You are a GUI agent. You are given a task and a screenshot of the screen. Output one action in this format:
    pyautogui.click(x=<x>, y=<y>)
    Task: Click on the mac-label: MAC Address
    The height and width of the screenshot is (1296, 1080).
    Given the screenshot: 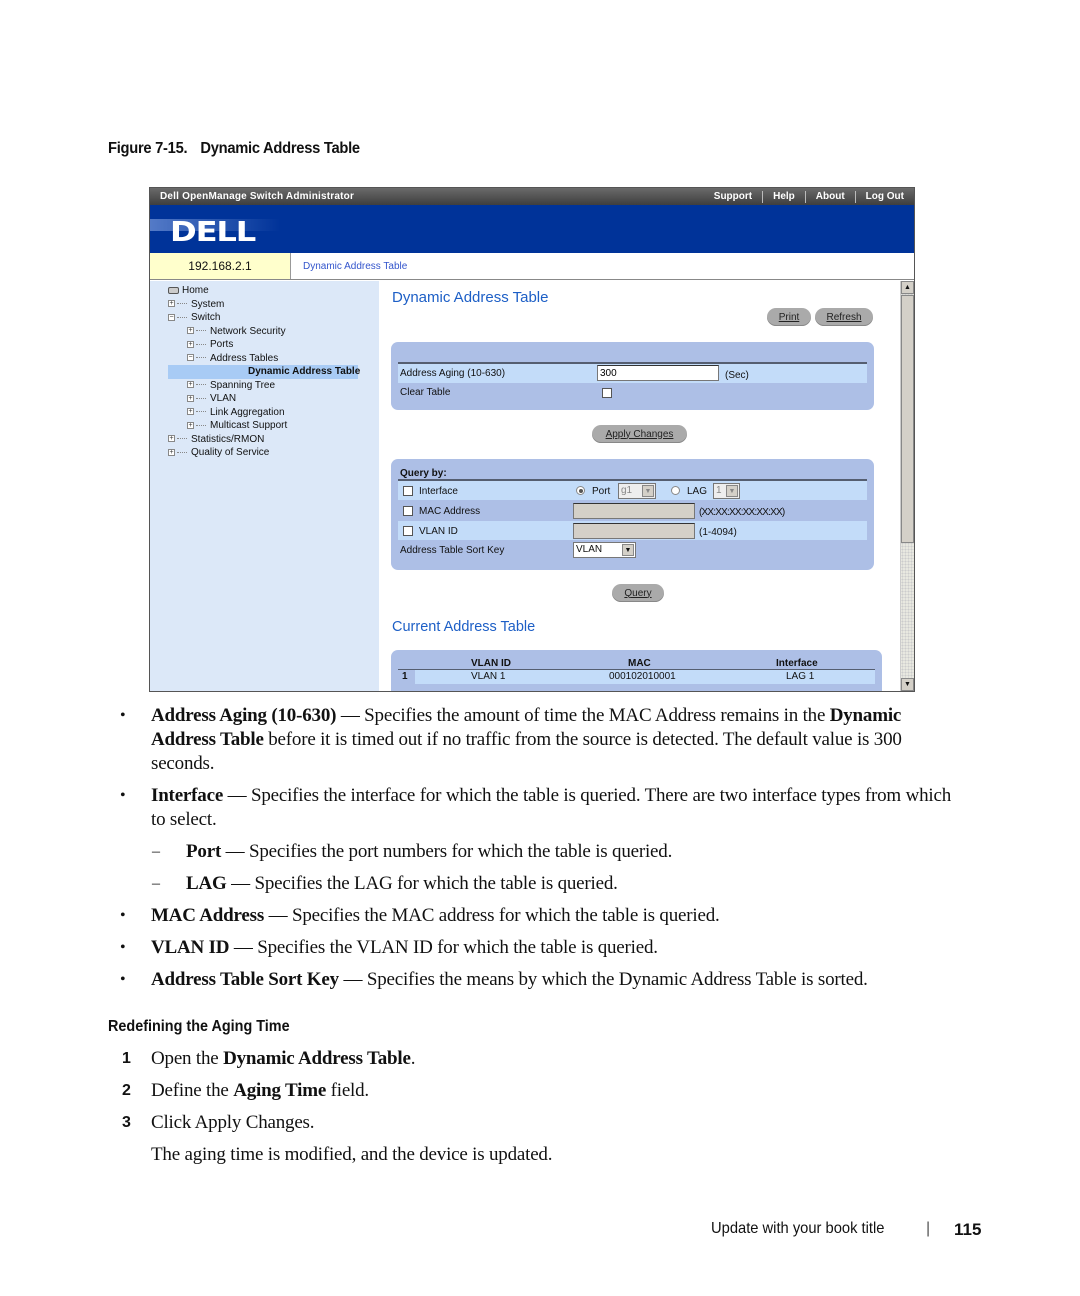 What is the action you would take?
    pyautogui.click(x=450, y=511)
    